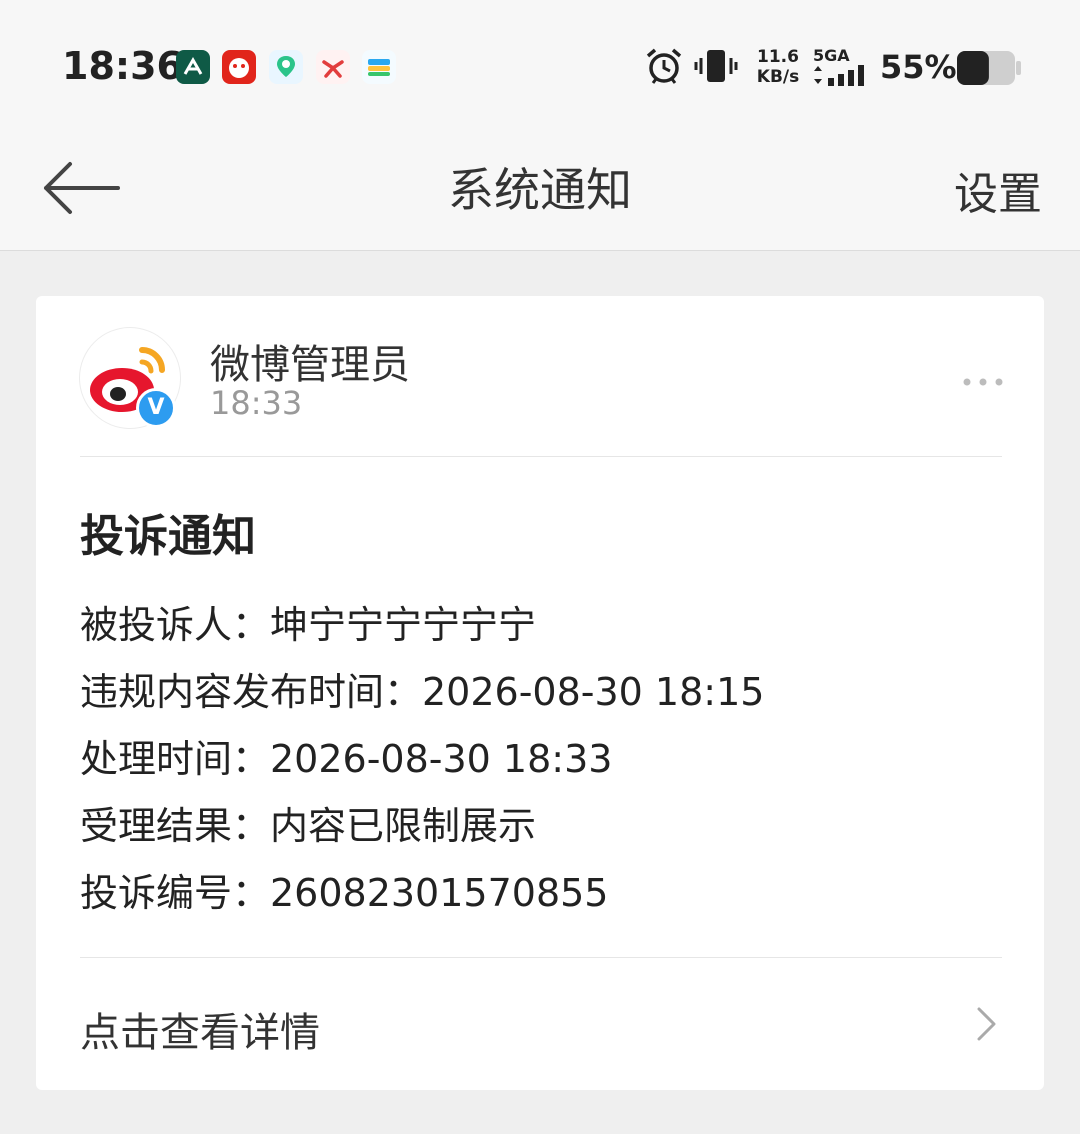 The image size is (1080, 1134). I want to click on page-title: 系统通知, so click(540, 190).